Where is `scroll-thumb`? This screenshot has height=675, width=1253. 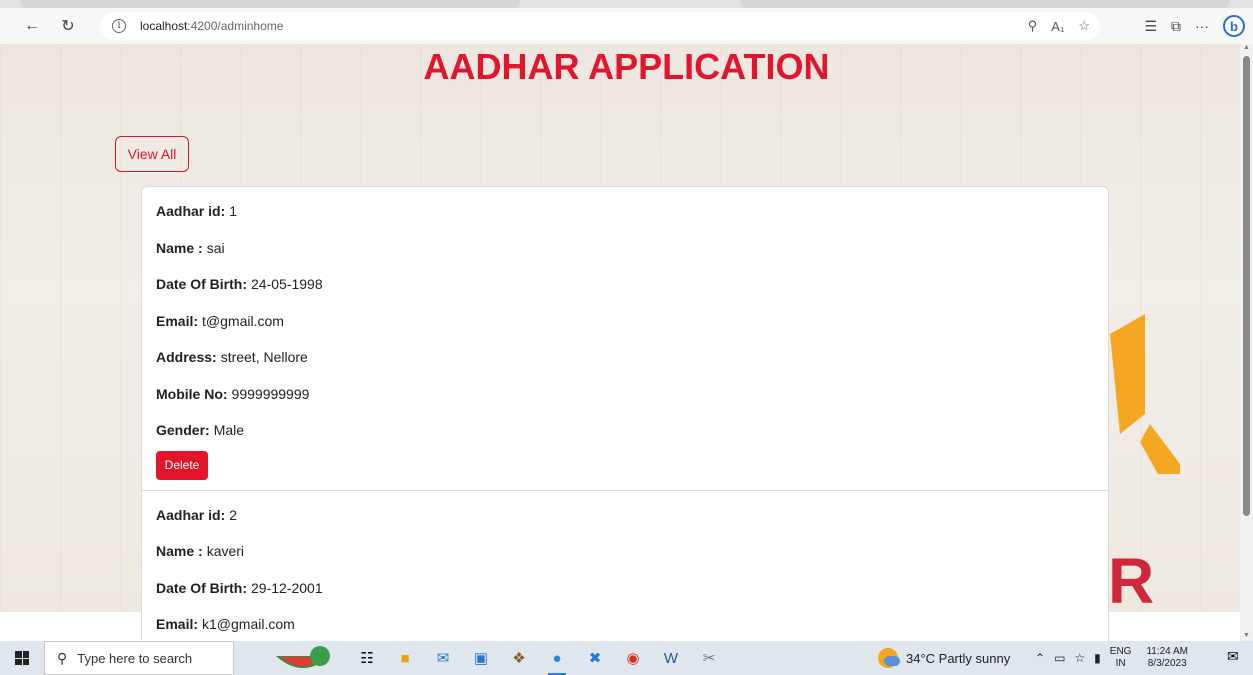
scroll-thumb is located at coordinates (1246, 286).